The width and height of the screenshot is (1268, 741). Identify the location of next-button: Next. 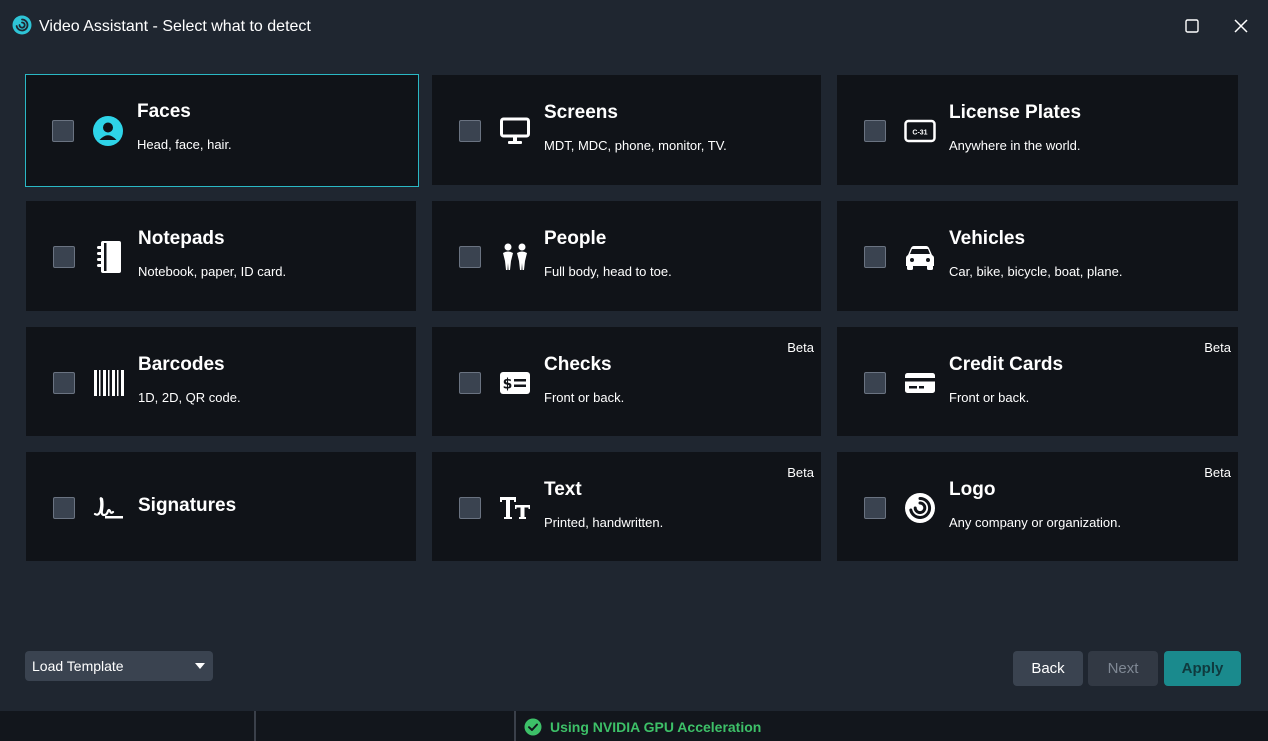
(1123, 668).